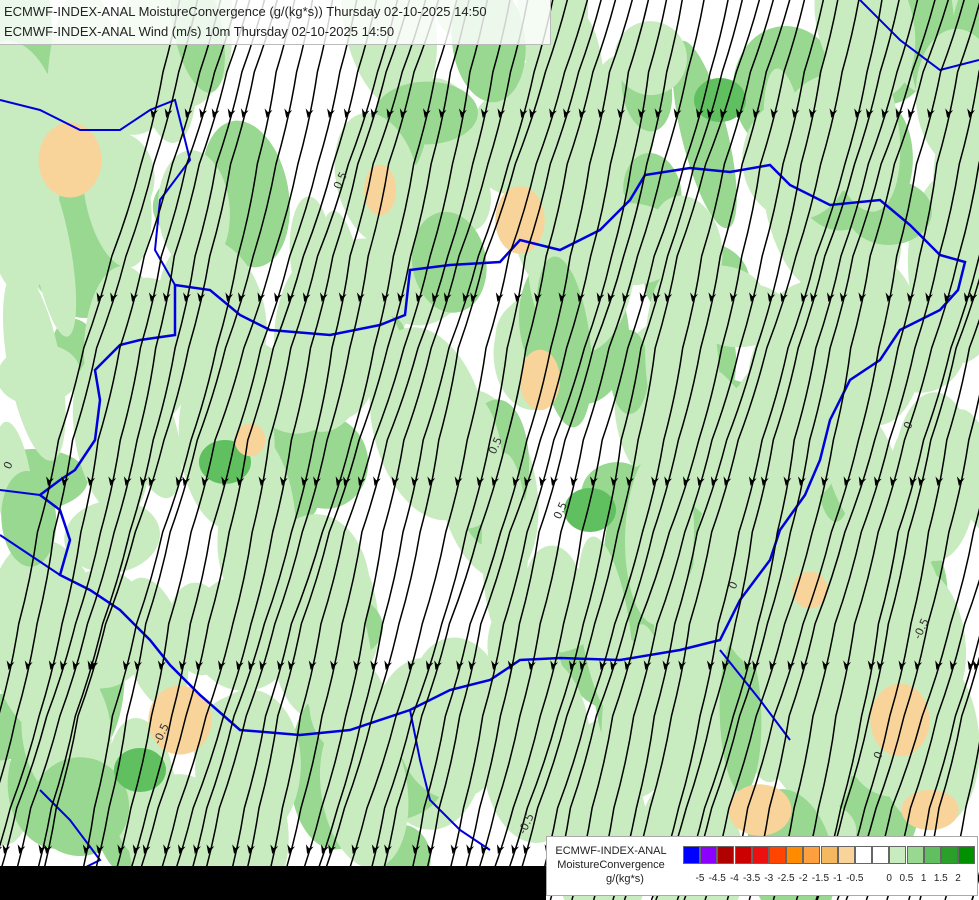 The image size is (979, 900). What do you see at coordinates (786, 878) in the screenshot?
I see `legend-tick-label: -2.5` at bounding box center [786, 878].